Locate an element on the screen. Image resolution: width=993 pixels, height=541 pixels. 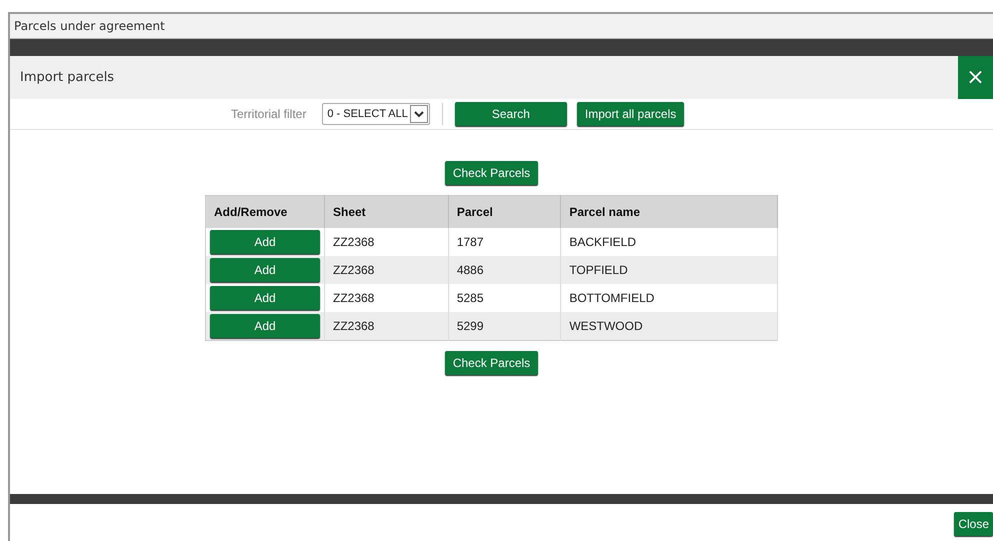
table-cell: 5299 is located at coordinates (504, 326).